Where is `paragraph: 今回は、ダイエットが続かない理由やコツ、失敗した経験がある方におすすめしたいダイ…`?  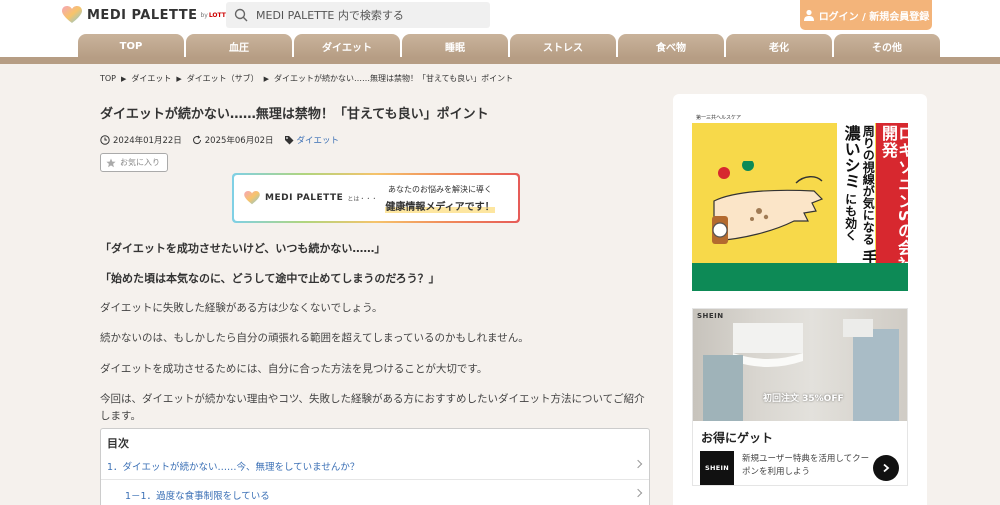
paragraph: 今回は、ダイエットが続かない理由やコツ、失敗した経験がある方におすすめしたいダイ… is located at coordinates (372, 407).